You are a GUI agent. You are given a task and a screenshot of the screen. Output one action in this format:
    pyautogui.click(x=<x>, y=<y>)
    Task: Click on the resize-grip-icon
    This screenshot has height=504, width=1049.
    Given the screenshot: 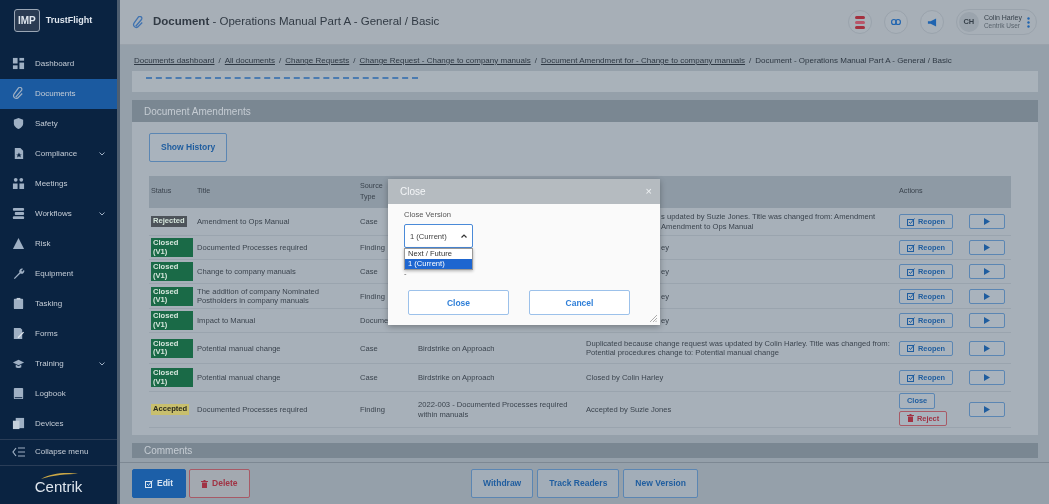 What is the action you would take?
    pyautogui.click(x=653, y=318)
    